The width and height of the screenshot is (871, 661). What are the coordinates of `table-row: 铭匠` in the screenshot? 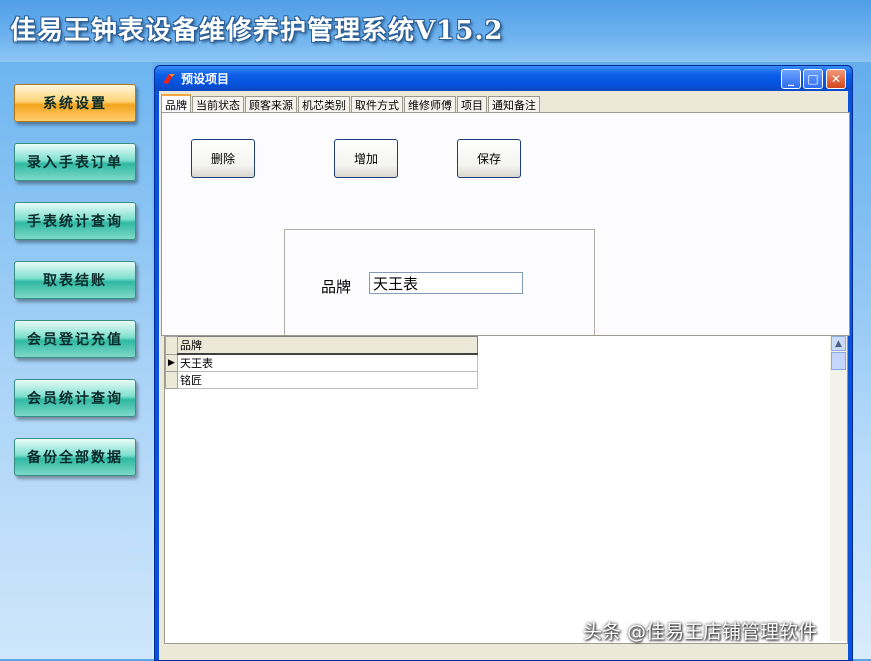 It's located at (321, 380).